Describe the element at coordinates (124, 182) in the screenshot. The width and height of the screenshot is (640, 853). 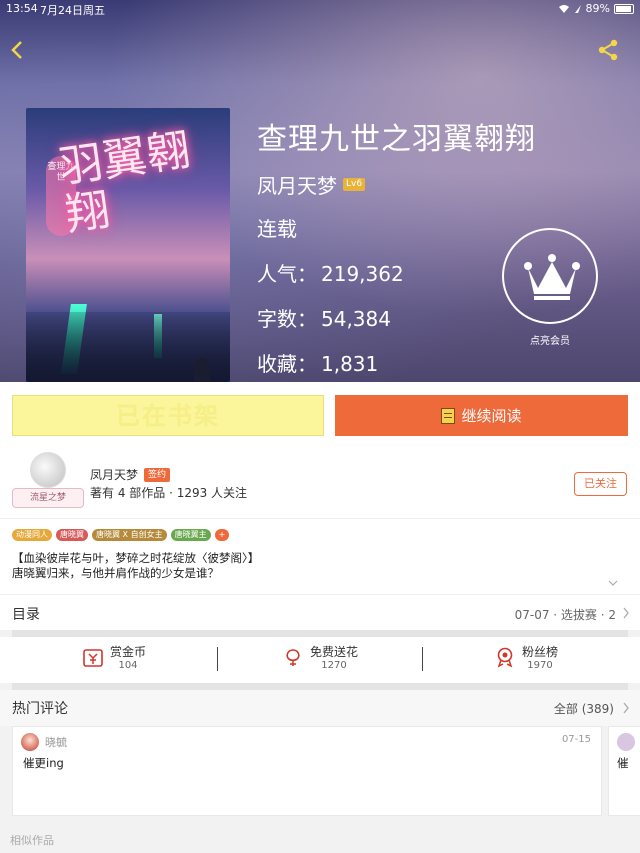
I see `cover-title-art: 羽翼翱翔` at that location.